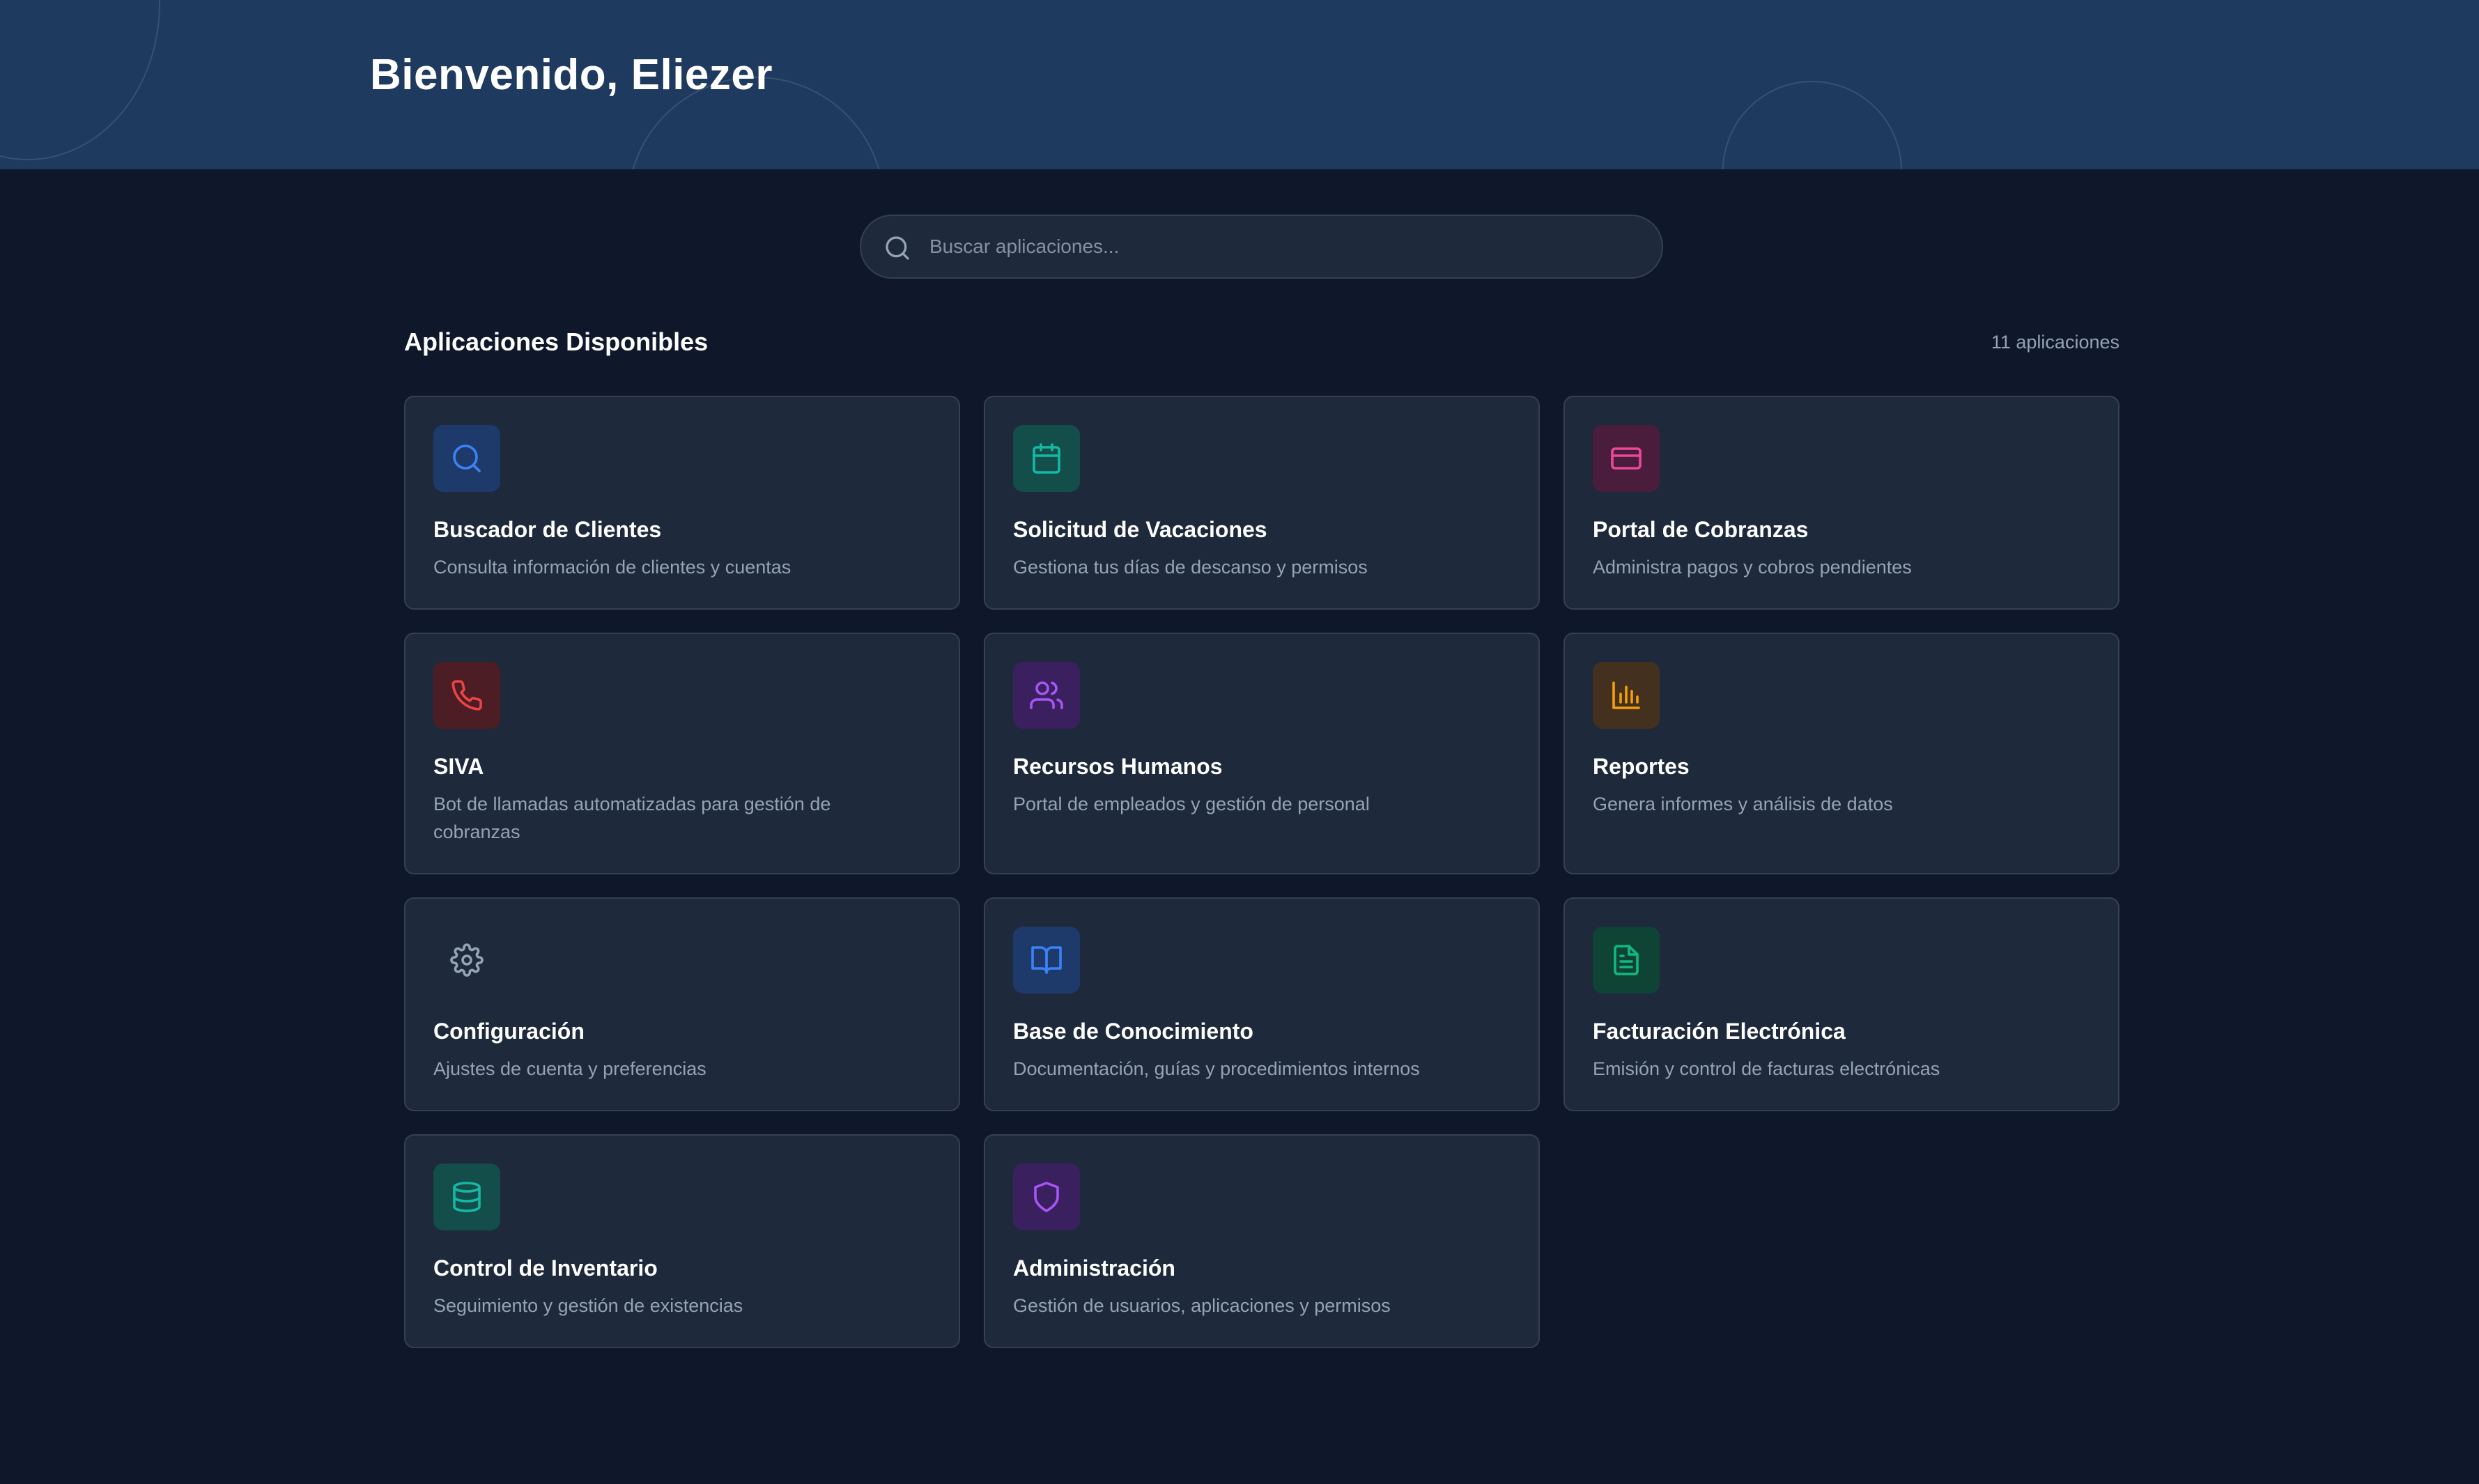 This screenshot has width=2479, height=1484. I want to click on app-description: Administra pagos y cobros pendientes, so click(1752, 567).